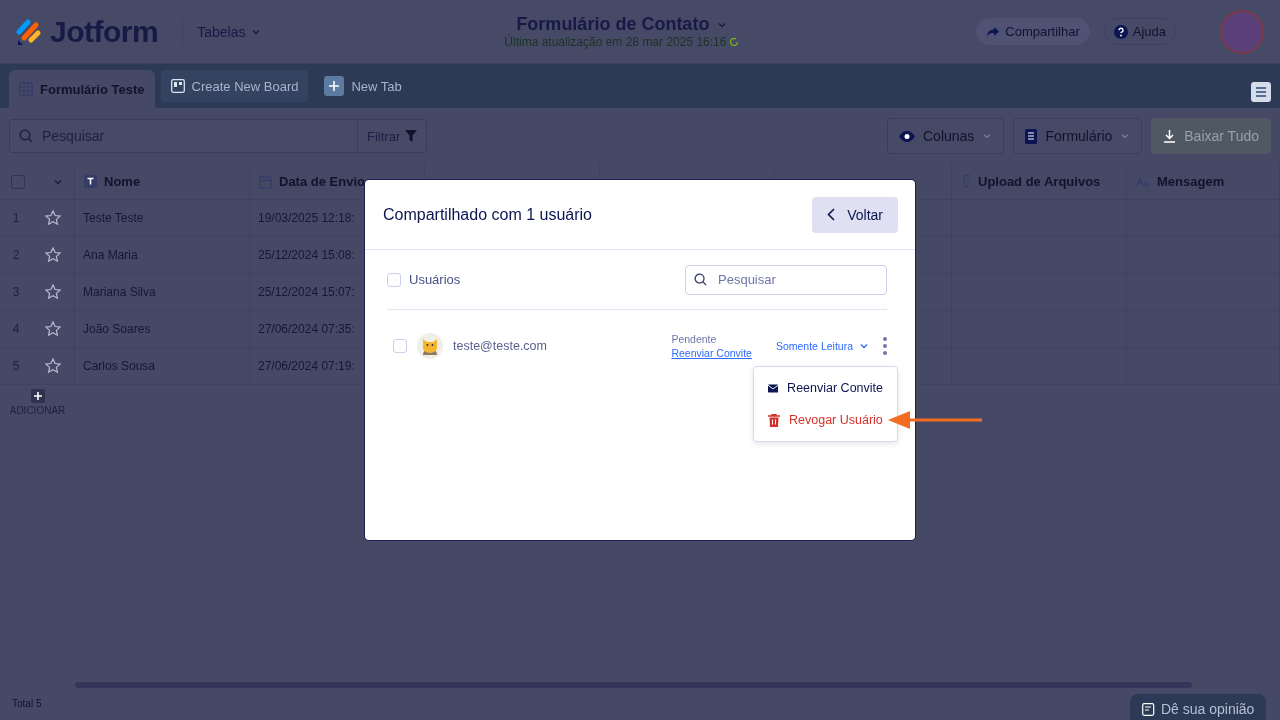 The height and width of the screenshot is (720, 1280). Describe the element at coordinates (822, 346) in the screenshot. I see `role-dropdown: Somente Leitura` at that location.